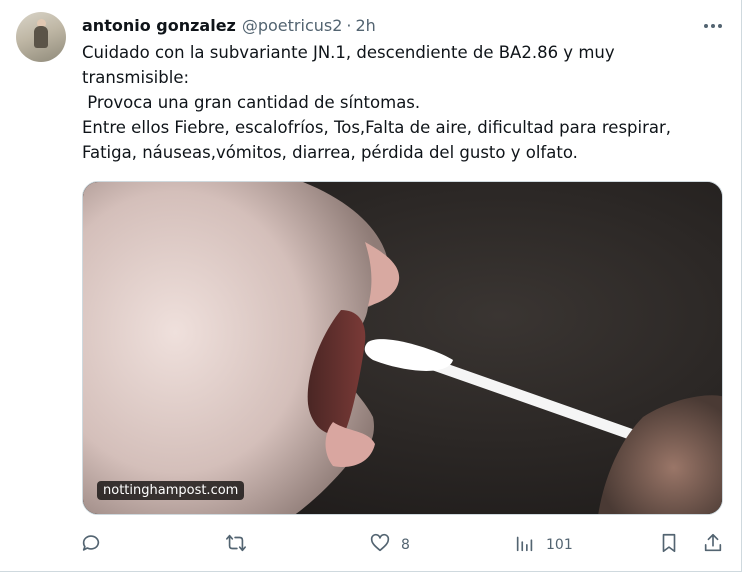 This screenshot has height=578, width=750. I want to click on reply-button, so click(91, 545).